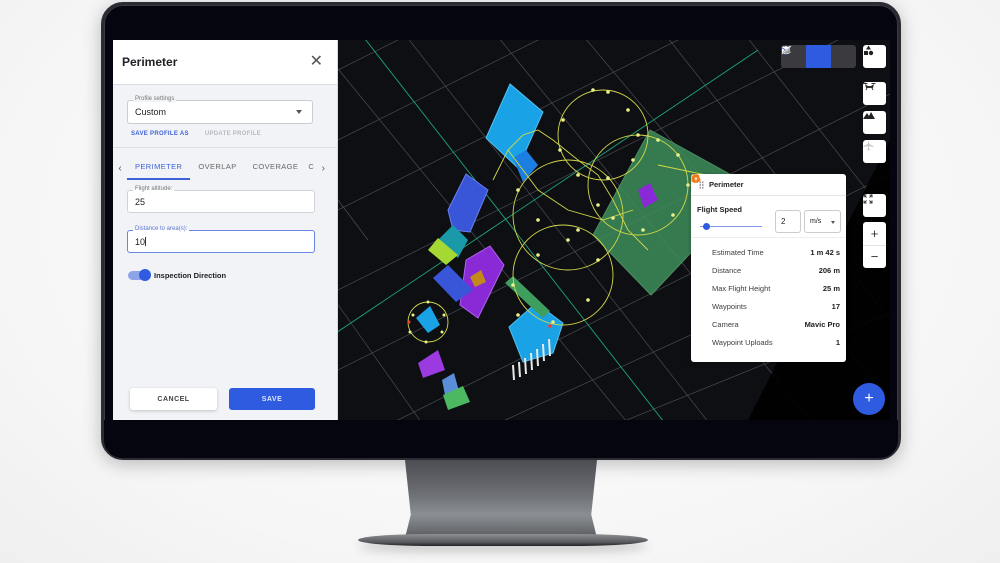 Image resolution: width=1000 pixels, height=563 pixels. What do you see at coordinates (233, 134) in the screenshot?
I see `update-profile-button: UPDATE PROFILE` at bounding box center [233, 134].